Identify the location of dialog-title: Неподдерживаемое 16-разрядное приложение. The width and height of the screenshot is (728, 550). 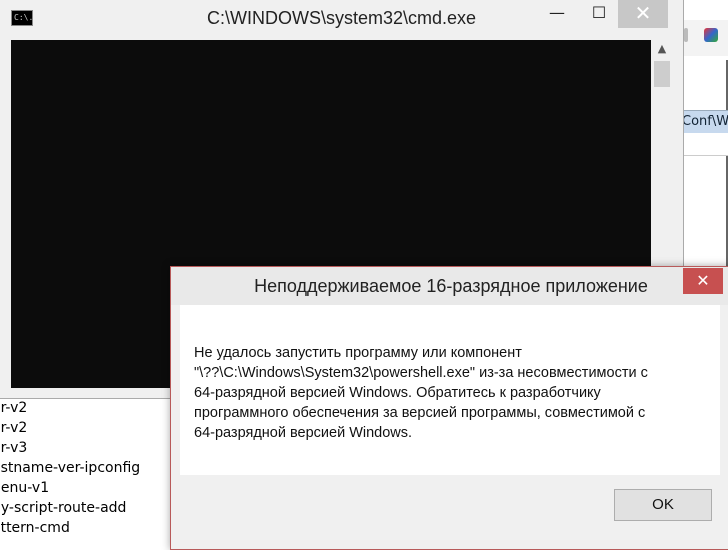
(451, 286).